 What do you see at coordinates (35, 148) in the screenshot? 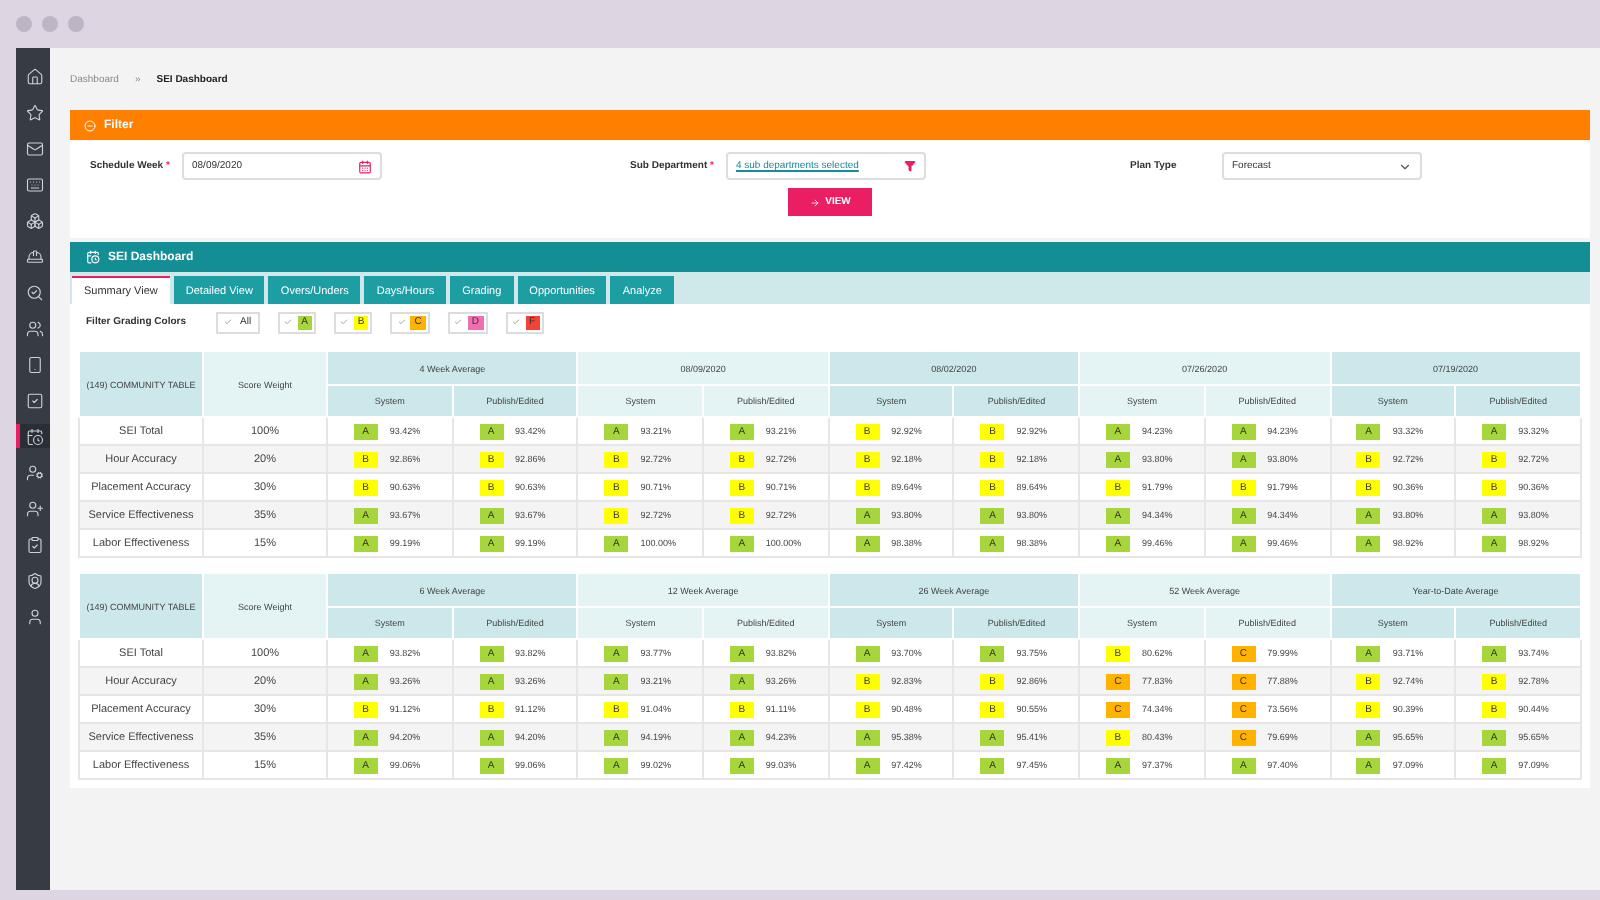
I see `mail-icon` at bounding box center [35, 148].